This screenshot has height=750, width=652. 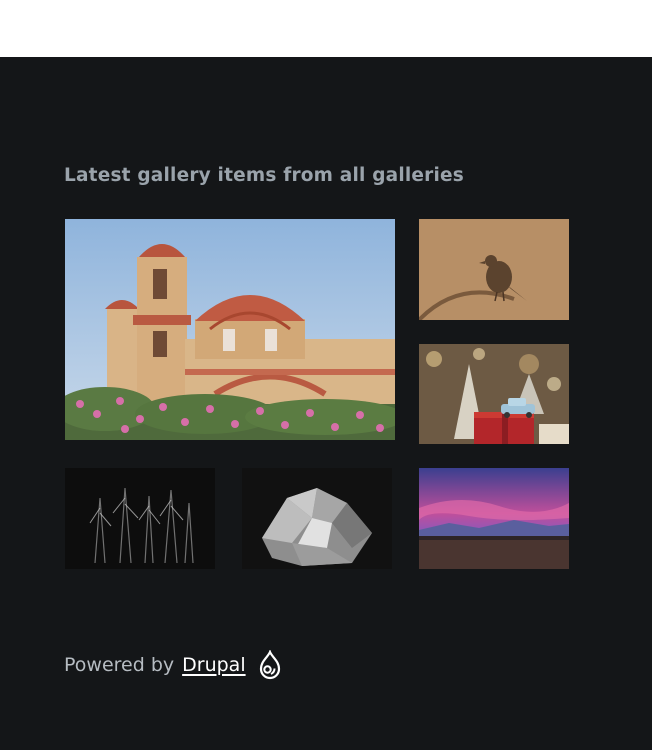 I want to click on dark-trees-image, so click(x=140, y=518).